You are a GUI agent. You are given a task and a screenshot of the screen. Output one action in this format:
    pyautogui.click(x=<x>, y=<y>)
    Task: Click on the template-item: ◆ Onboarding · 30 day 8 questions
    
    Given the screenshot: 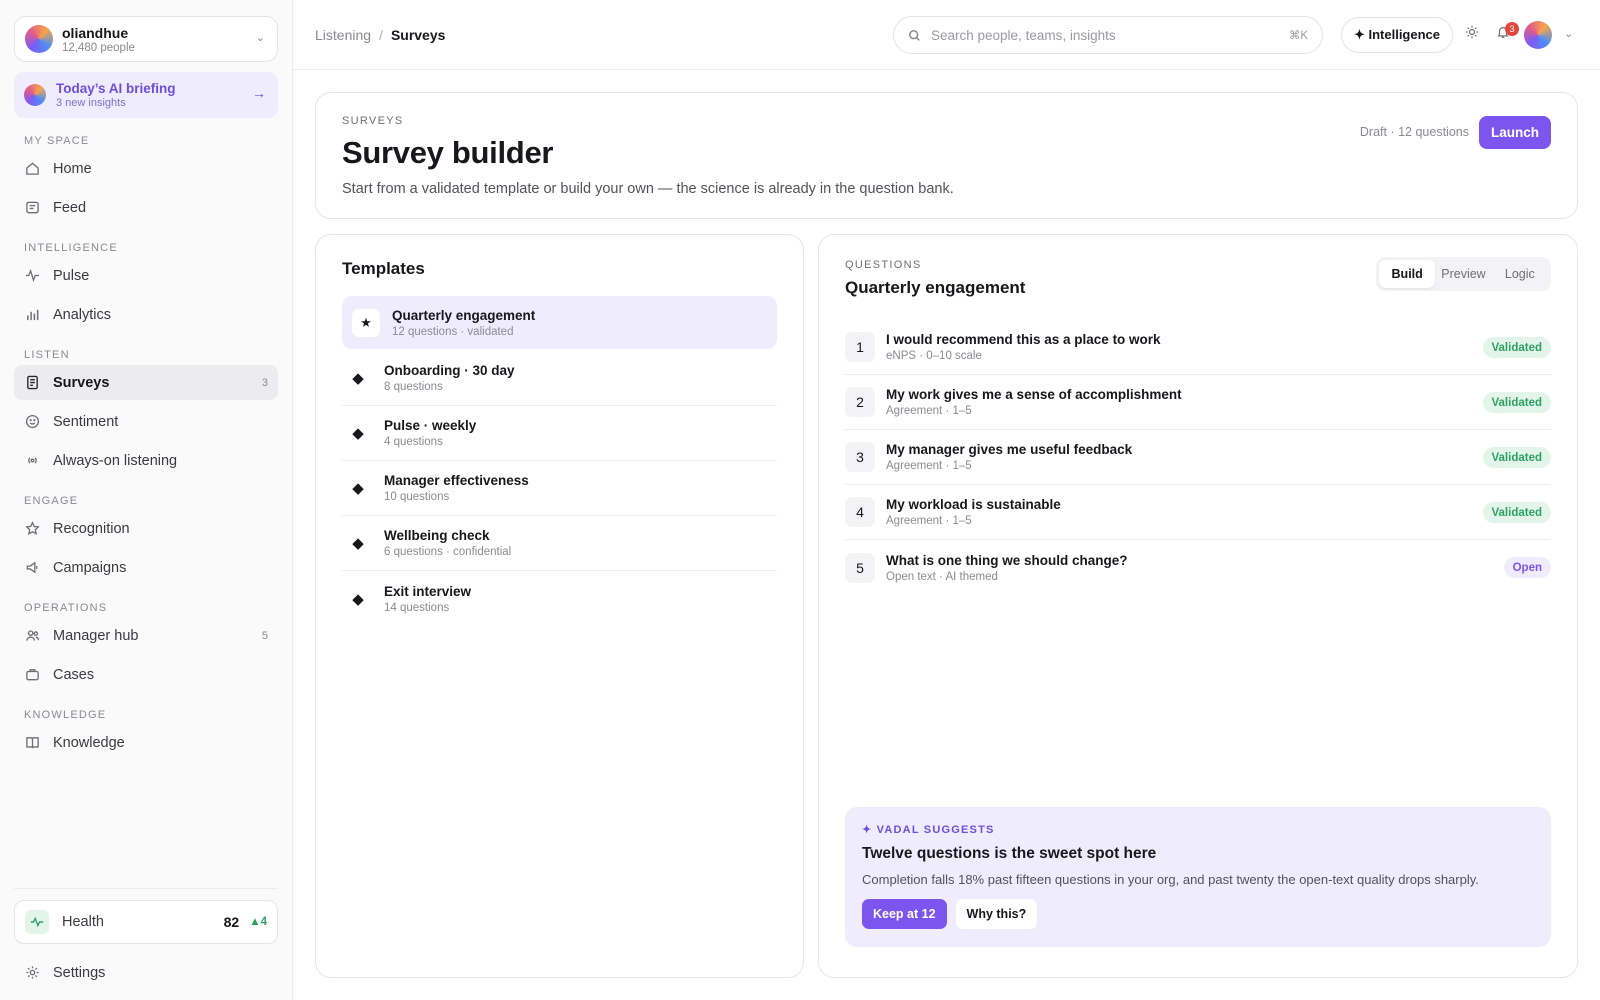 What is the action you would take?
    pyautogui.click(x=559, y=378)
    